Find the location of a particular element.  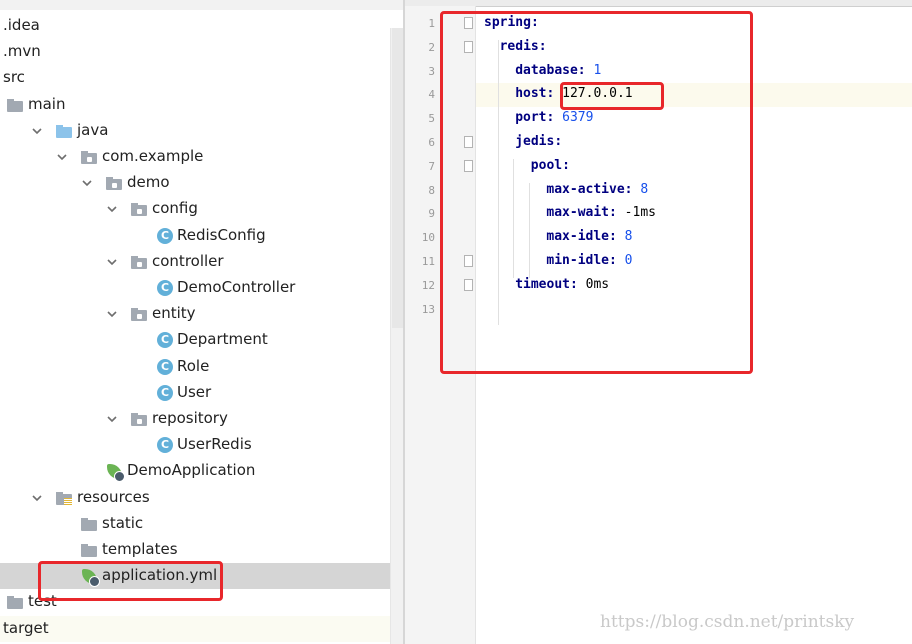

tree-item-role: C Role is located at coordinates (200, 367).